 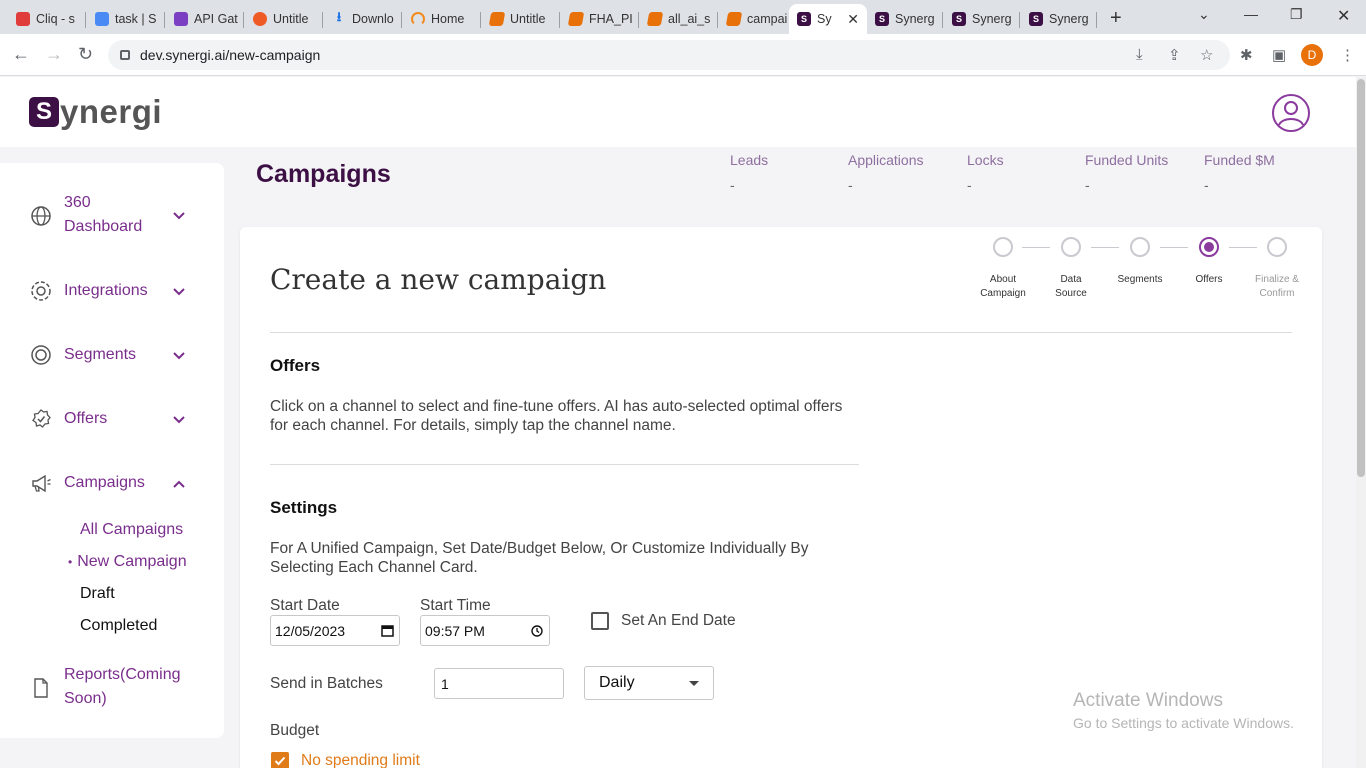 What do you see at coordinates (216, 19) in the screenshot?
I see `tab-title: API Gat` at bounding box center [216, 19].